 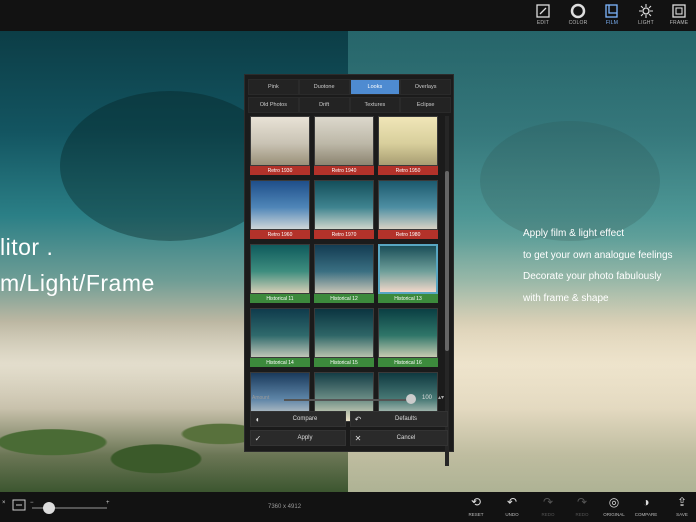 I want to click on preset-thumbnail: Historical 15, so click(x=344, y=338).